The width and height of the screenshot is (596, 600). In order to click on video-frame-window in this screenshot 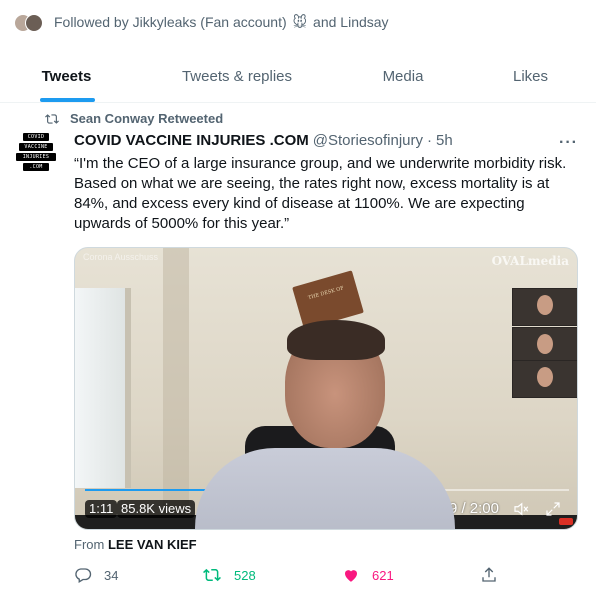, I will do `click(103, 388)`.